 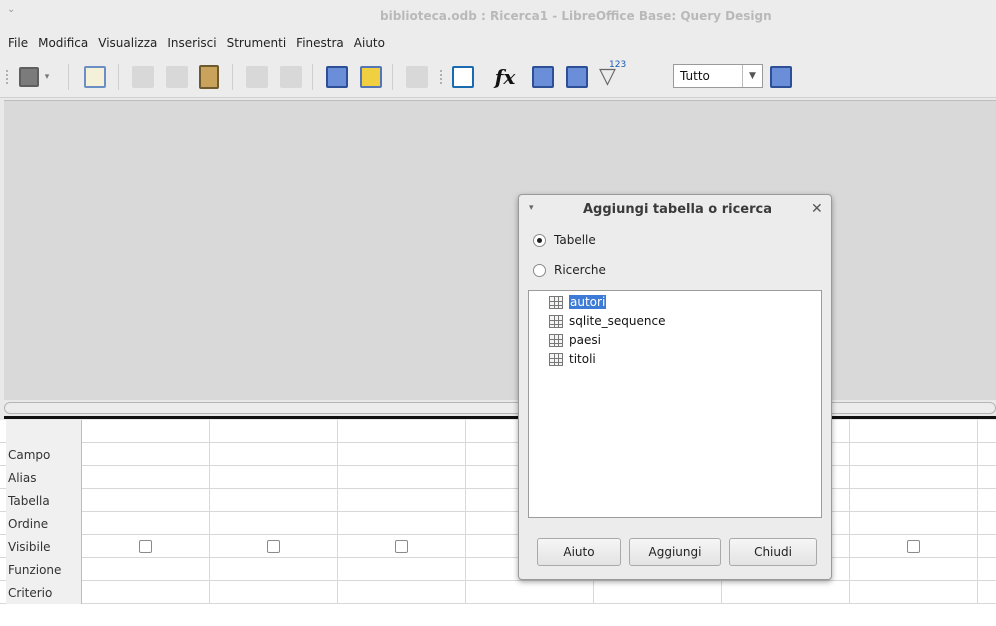 I want to click on undo-button, so click(x=257, y=77).